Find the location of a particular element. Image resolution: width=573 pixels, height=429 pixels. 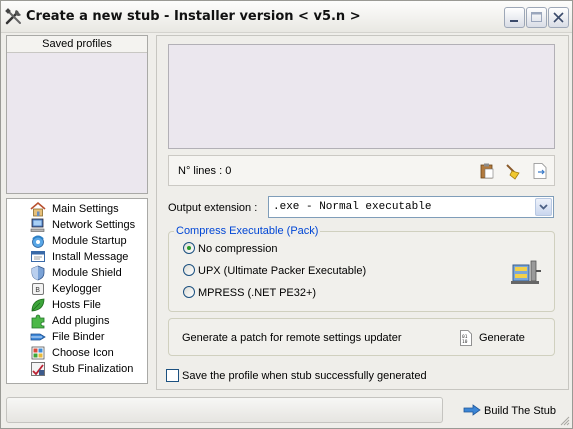

close-button is located at coordinates (558, 17).